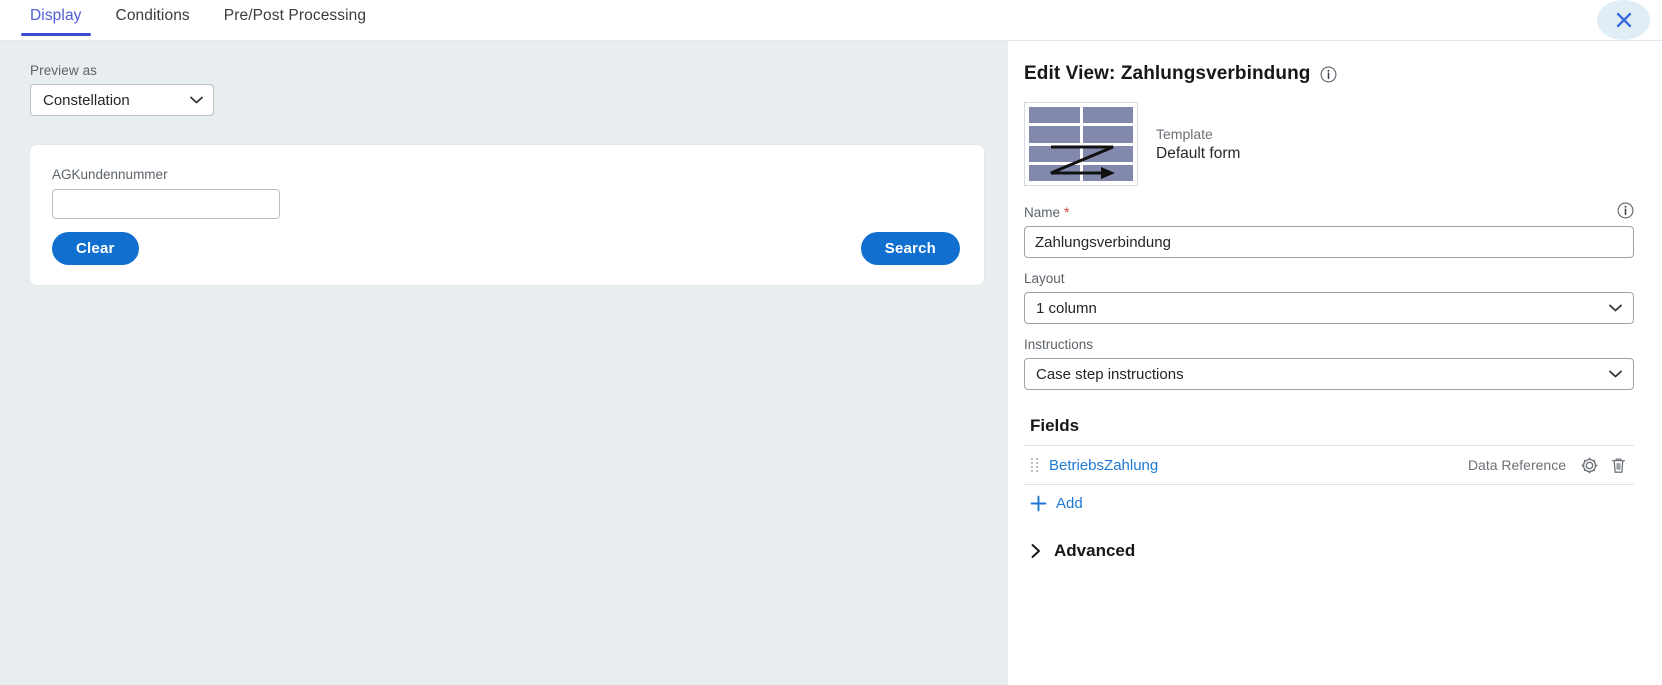 This screenshot has width=1662, height=685. Describe the element at coordinates (166, 204) in the screenshot. I see `agkundennummer-input` at that location.